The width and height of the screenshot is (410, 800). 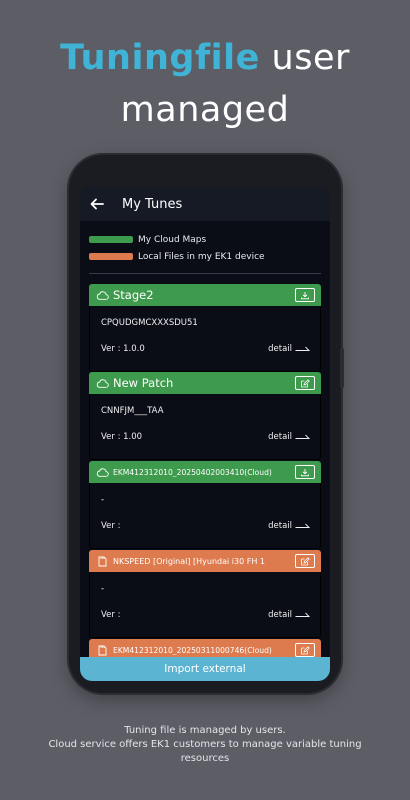 What do you see at coordinates (205, 339) in the screenshot?
I see `card-body: CPQUDGMCXXXSDU51 Ver : 1.0.0 detail` at bounding box center [205, 339].